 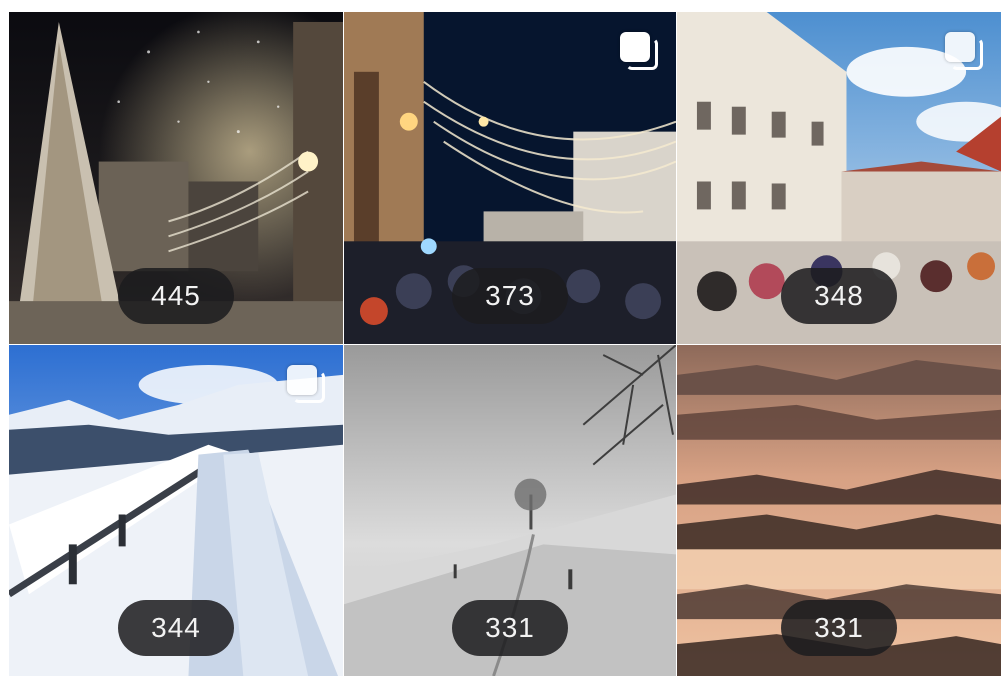 What do you see at coordinates (839, 296) in the screenshot?
I see `play-count-badge: 348` at bounding box center [839, 296].